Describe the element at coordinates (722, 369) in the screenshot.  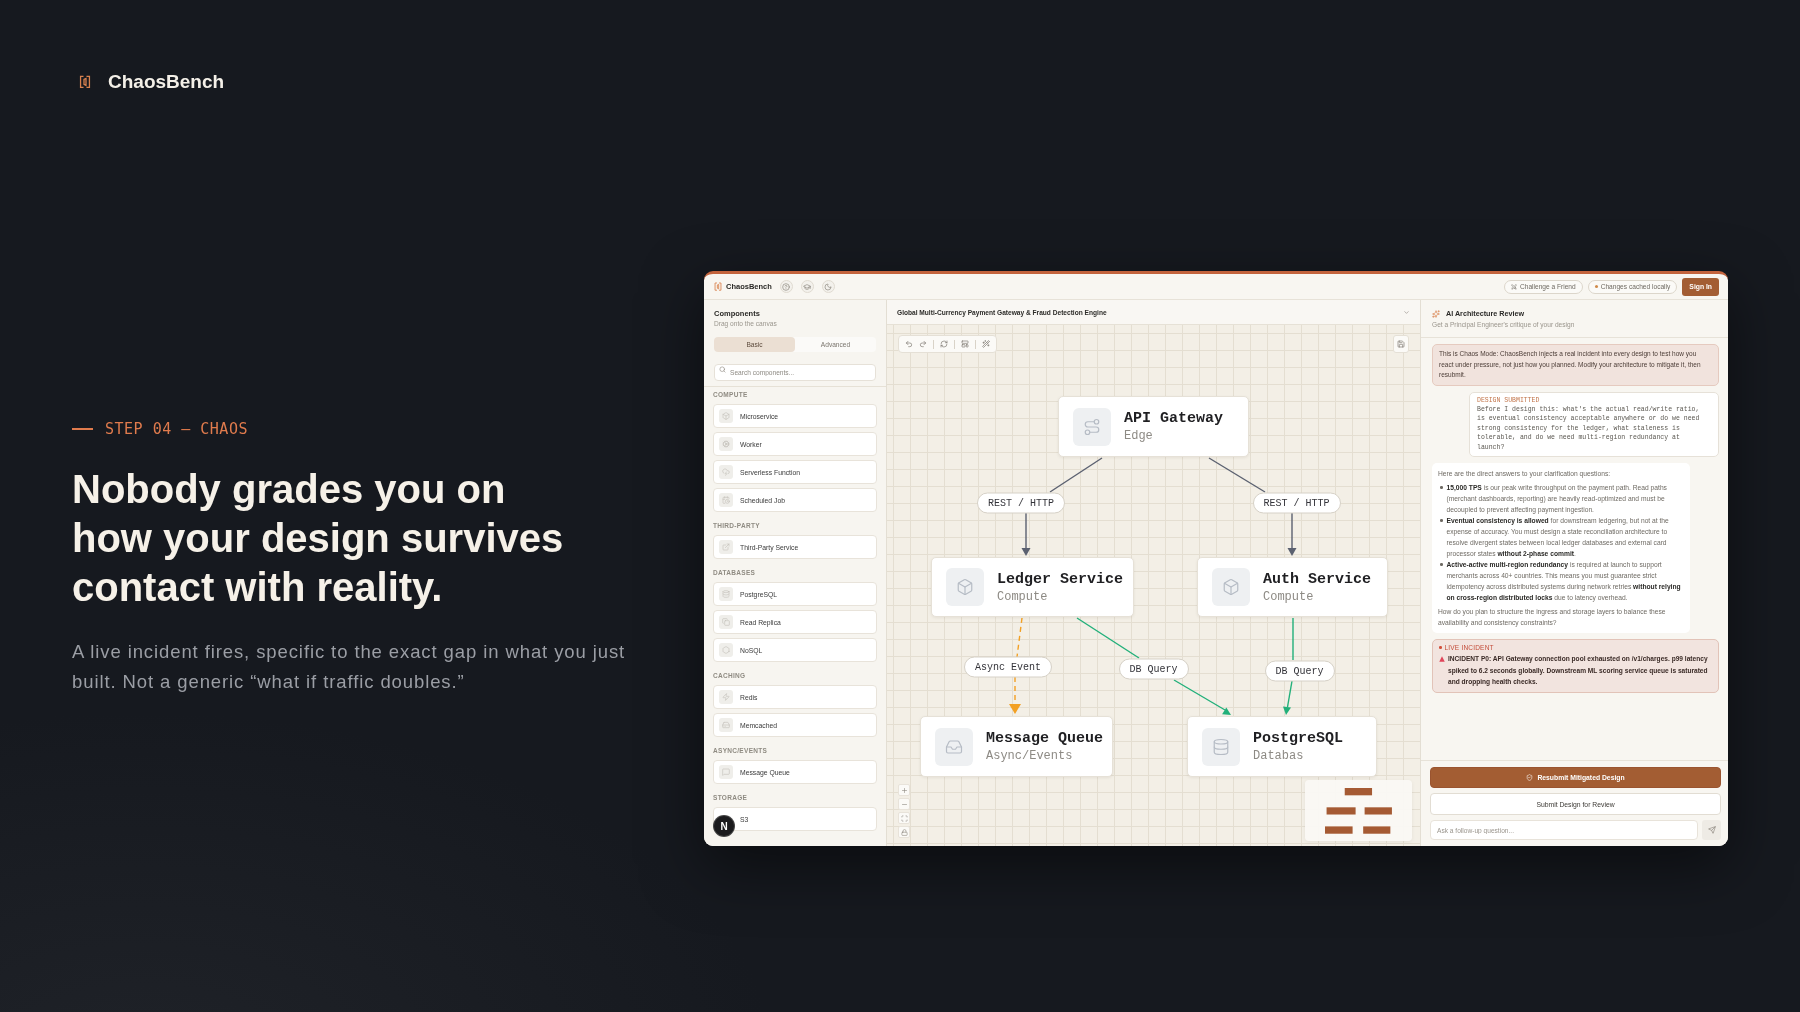
I see `search-icon` at that location.